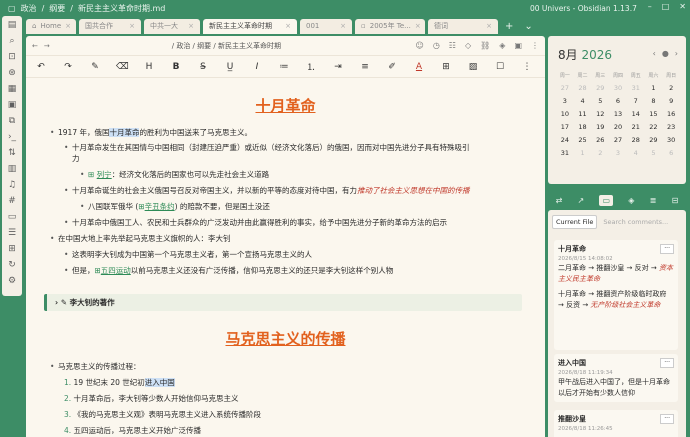  What do you see at coordinates (12, 89) in the screenshot?
I see `canvas-icon: ▦` at bounding box center [12, 89].